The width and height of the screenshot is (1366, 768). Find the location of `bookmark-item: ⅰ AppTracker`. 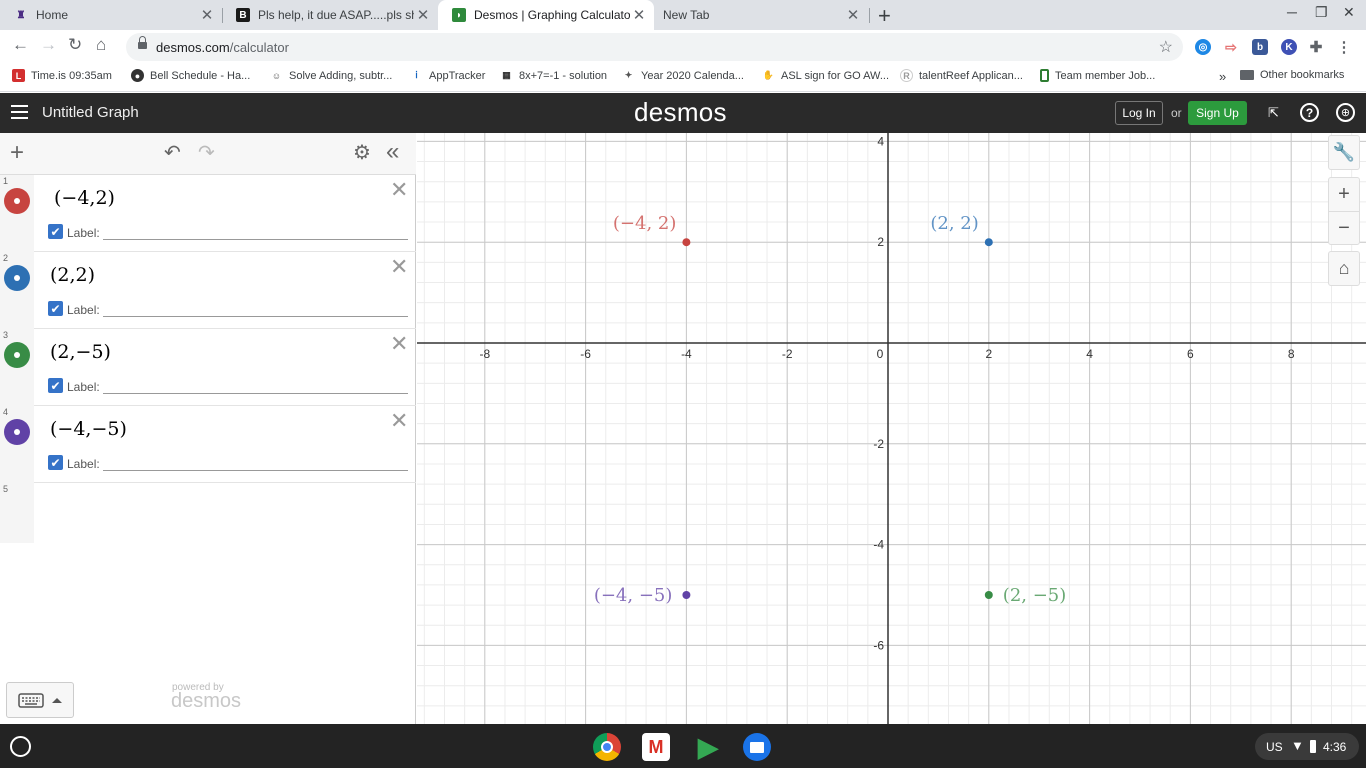

bookmark-item: ⅰ AppTracker is located at coordinates (447, 75).